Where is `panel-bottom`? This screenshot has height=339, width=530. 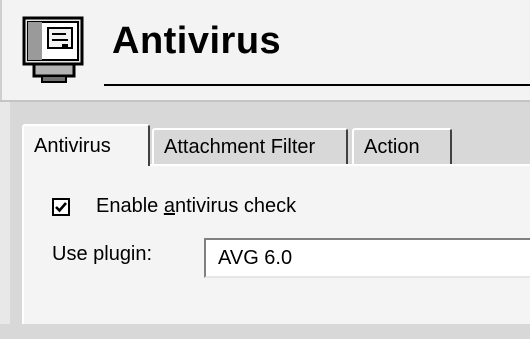
panel-bottom is located at coordinates (265, 331).